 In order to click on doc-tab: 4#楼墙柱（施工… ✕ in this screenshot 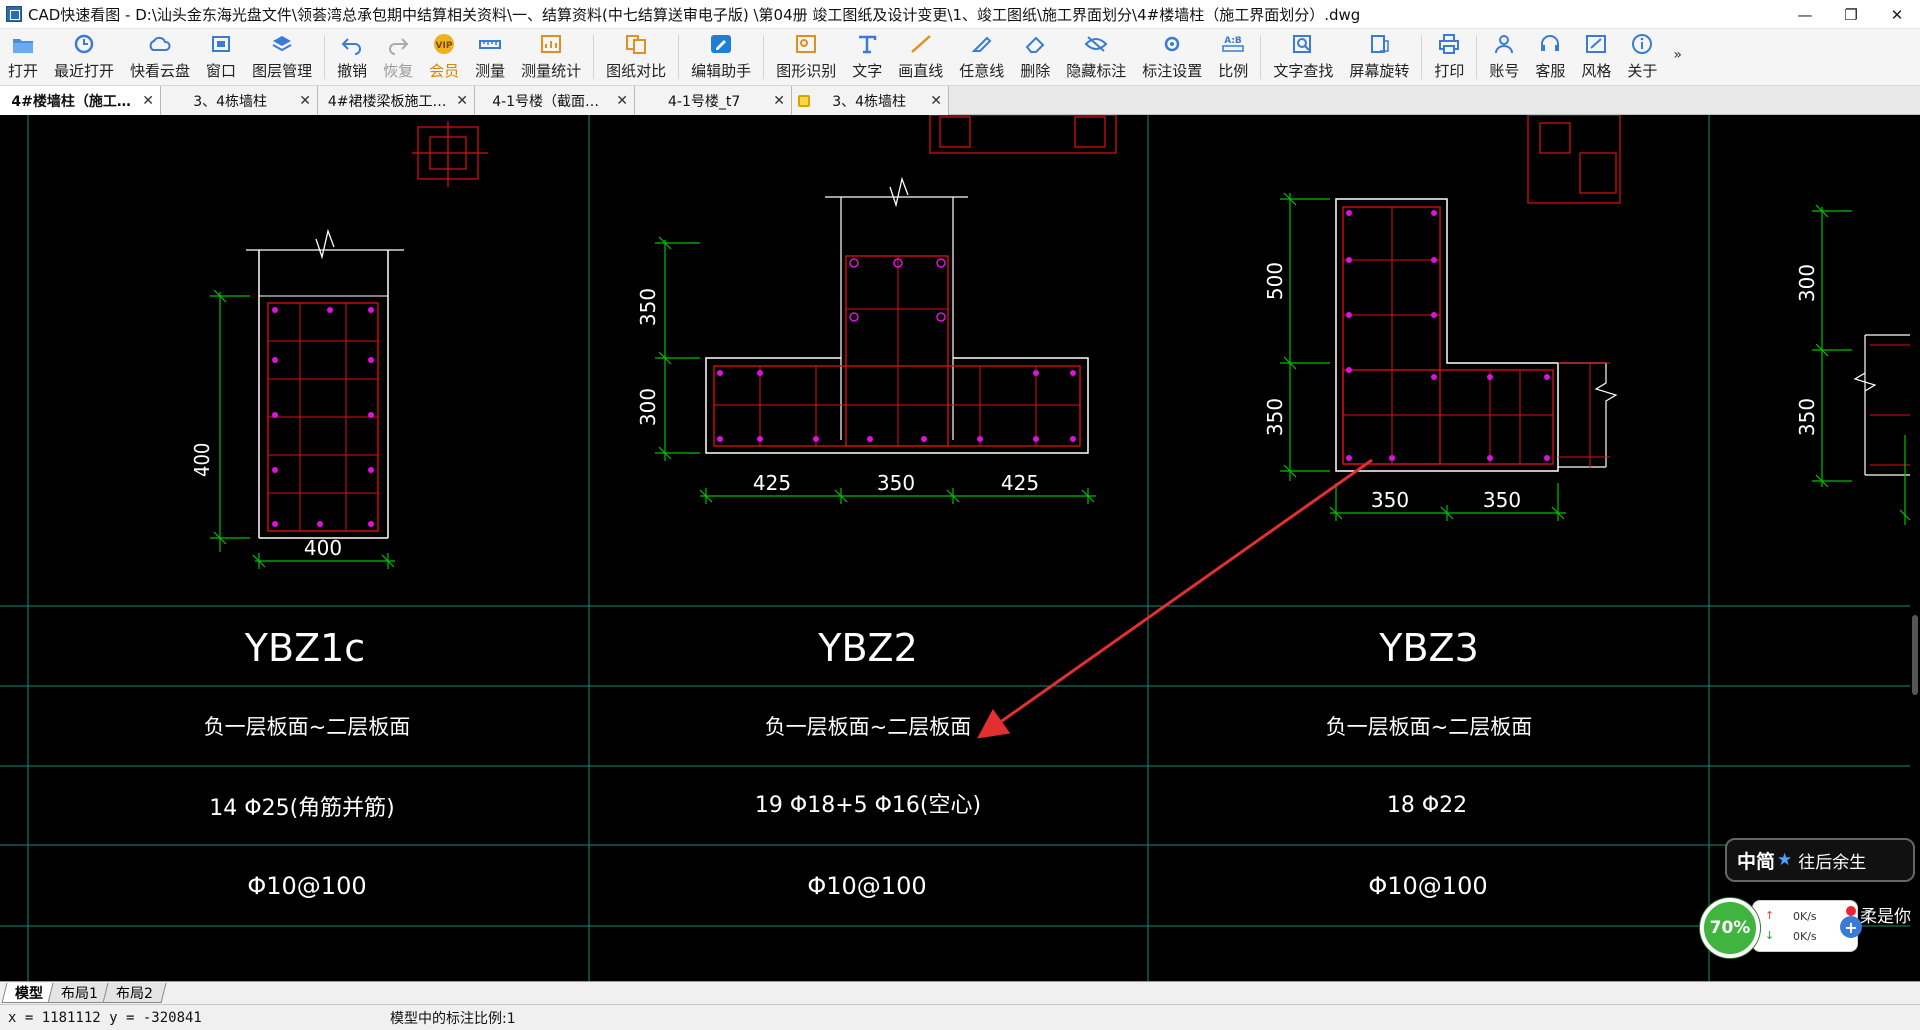, I will do `click(80, 100)`.